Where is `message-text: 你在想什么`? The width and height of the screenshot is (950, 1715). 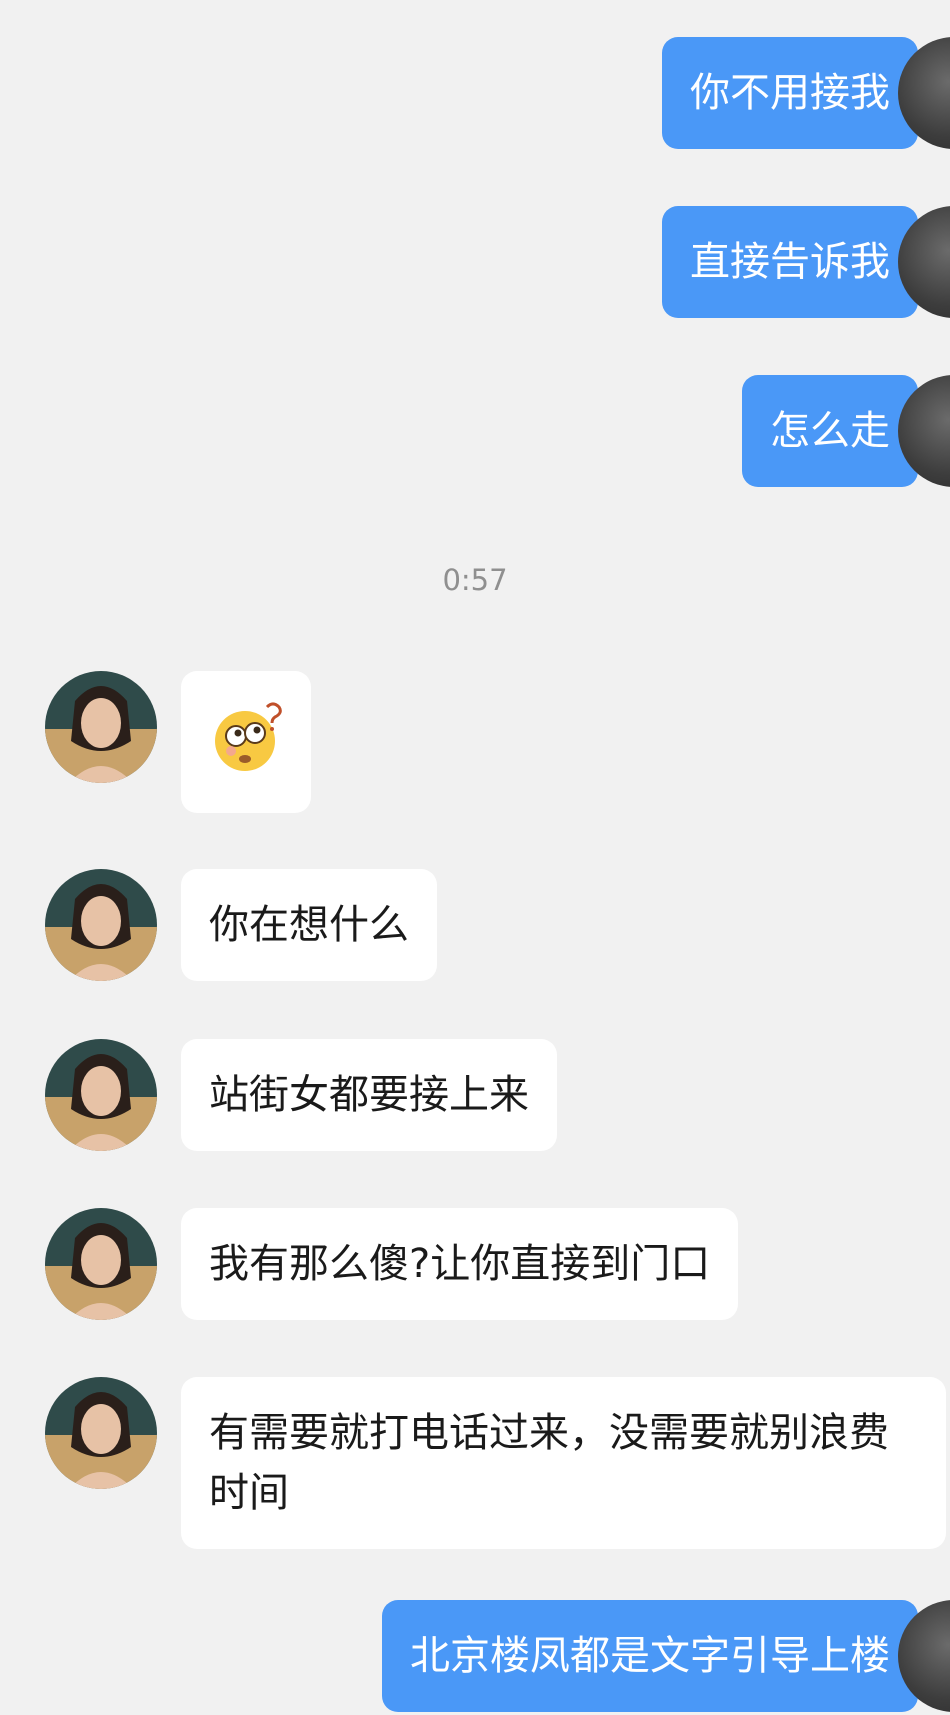
message-text: 你在想什么 is located at coordinates (309, 925).